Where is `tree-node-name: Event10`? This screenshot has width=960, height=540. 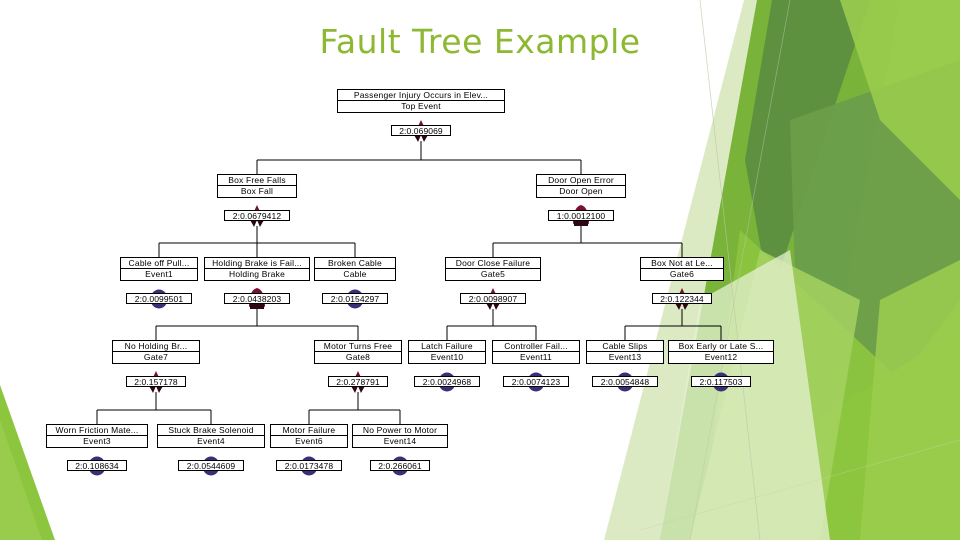 tree-node-name: Event10 is located at coordinates (447, 357).